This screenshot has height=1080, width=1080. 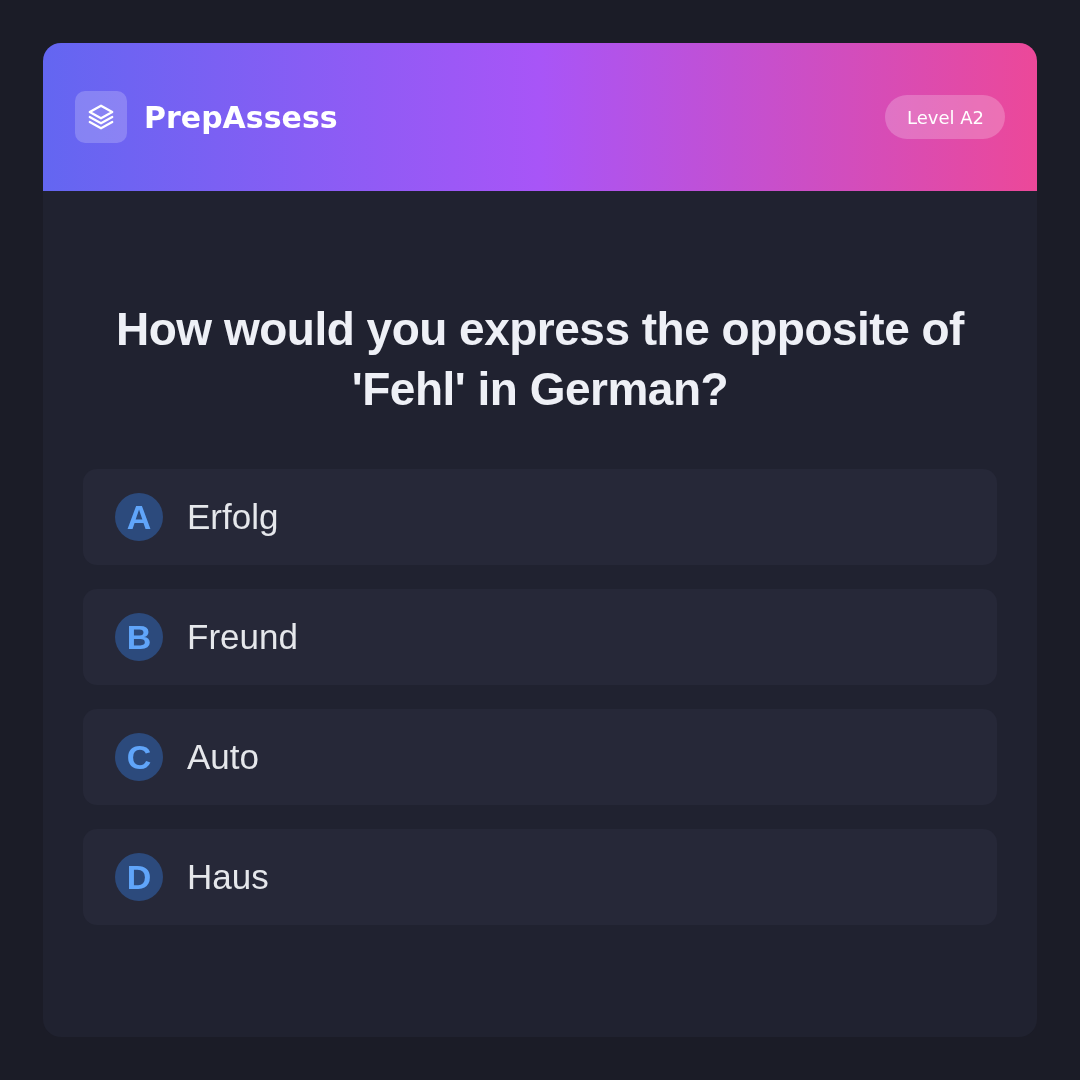 What do you see at coordinates (101, 117) in the screenshot?
I see `layers-icon` at bounding box center [101, 117].